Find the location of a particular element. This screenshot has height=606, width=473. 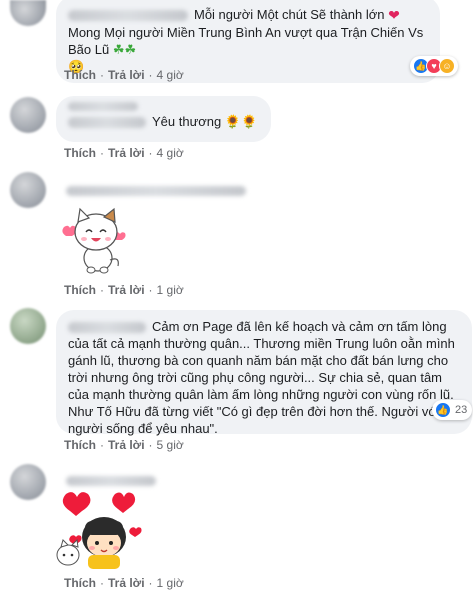

comment-bubble: Yêu thương 🌻🌻 is located at coordinates (163, 119).